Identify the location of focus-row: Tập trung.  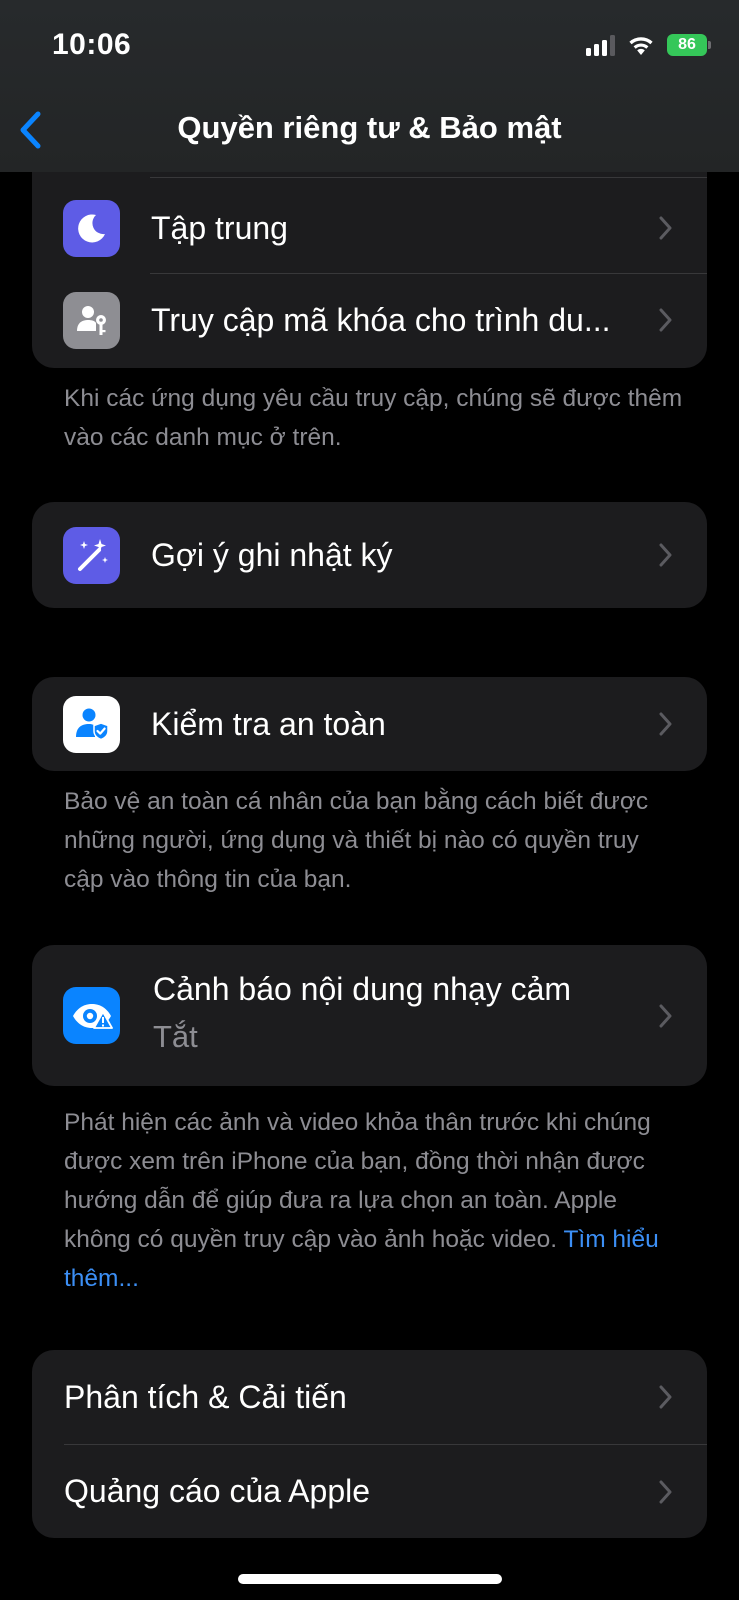
(369, 228).